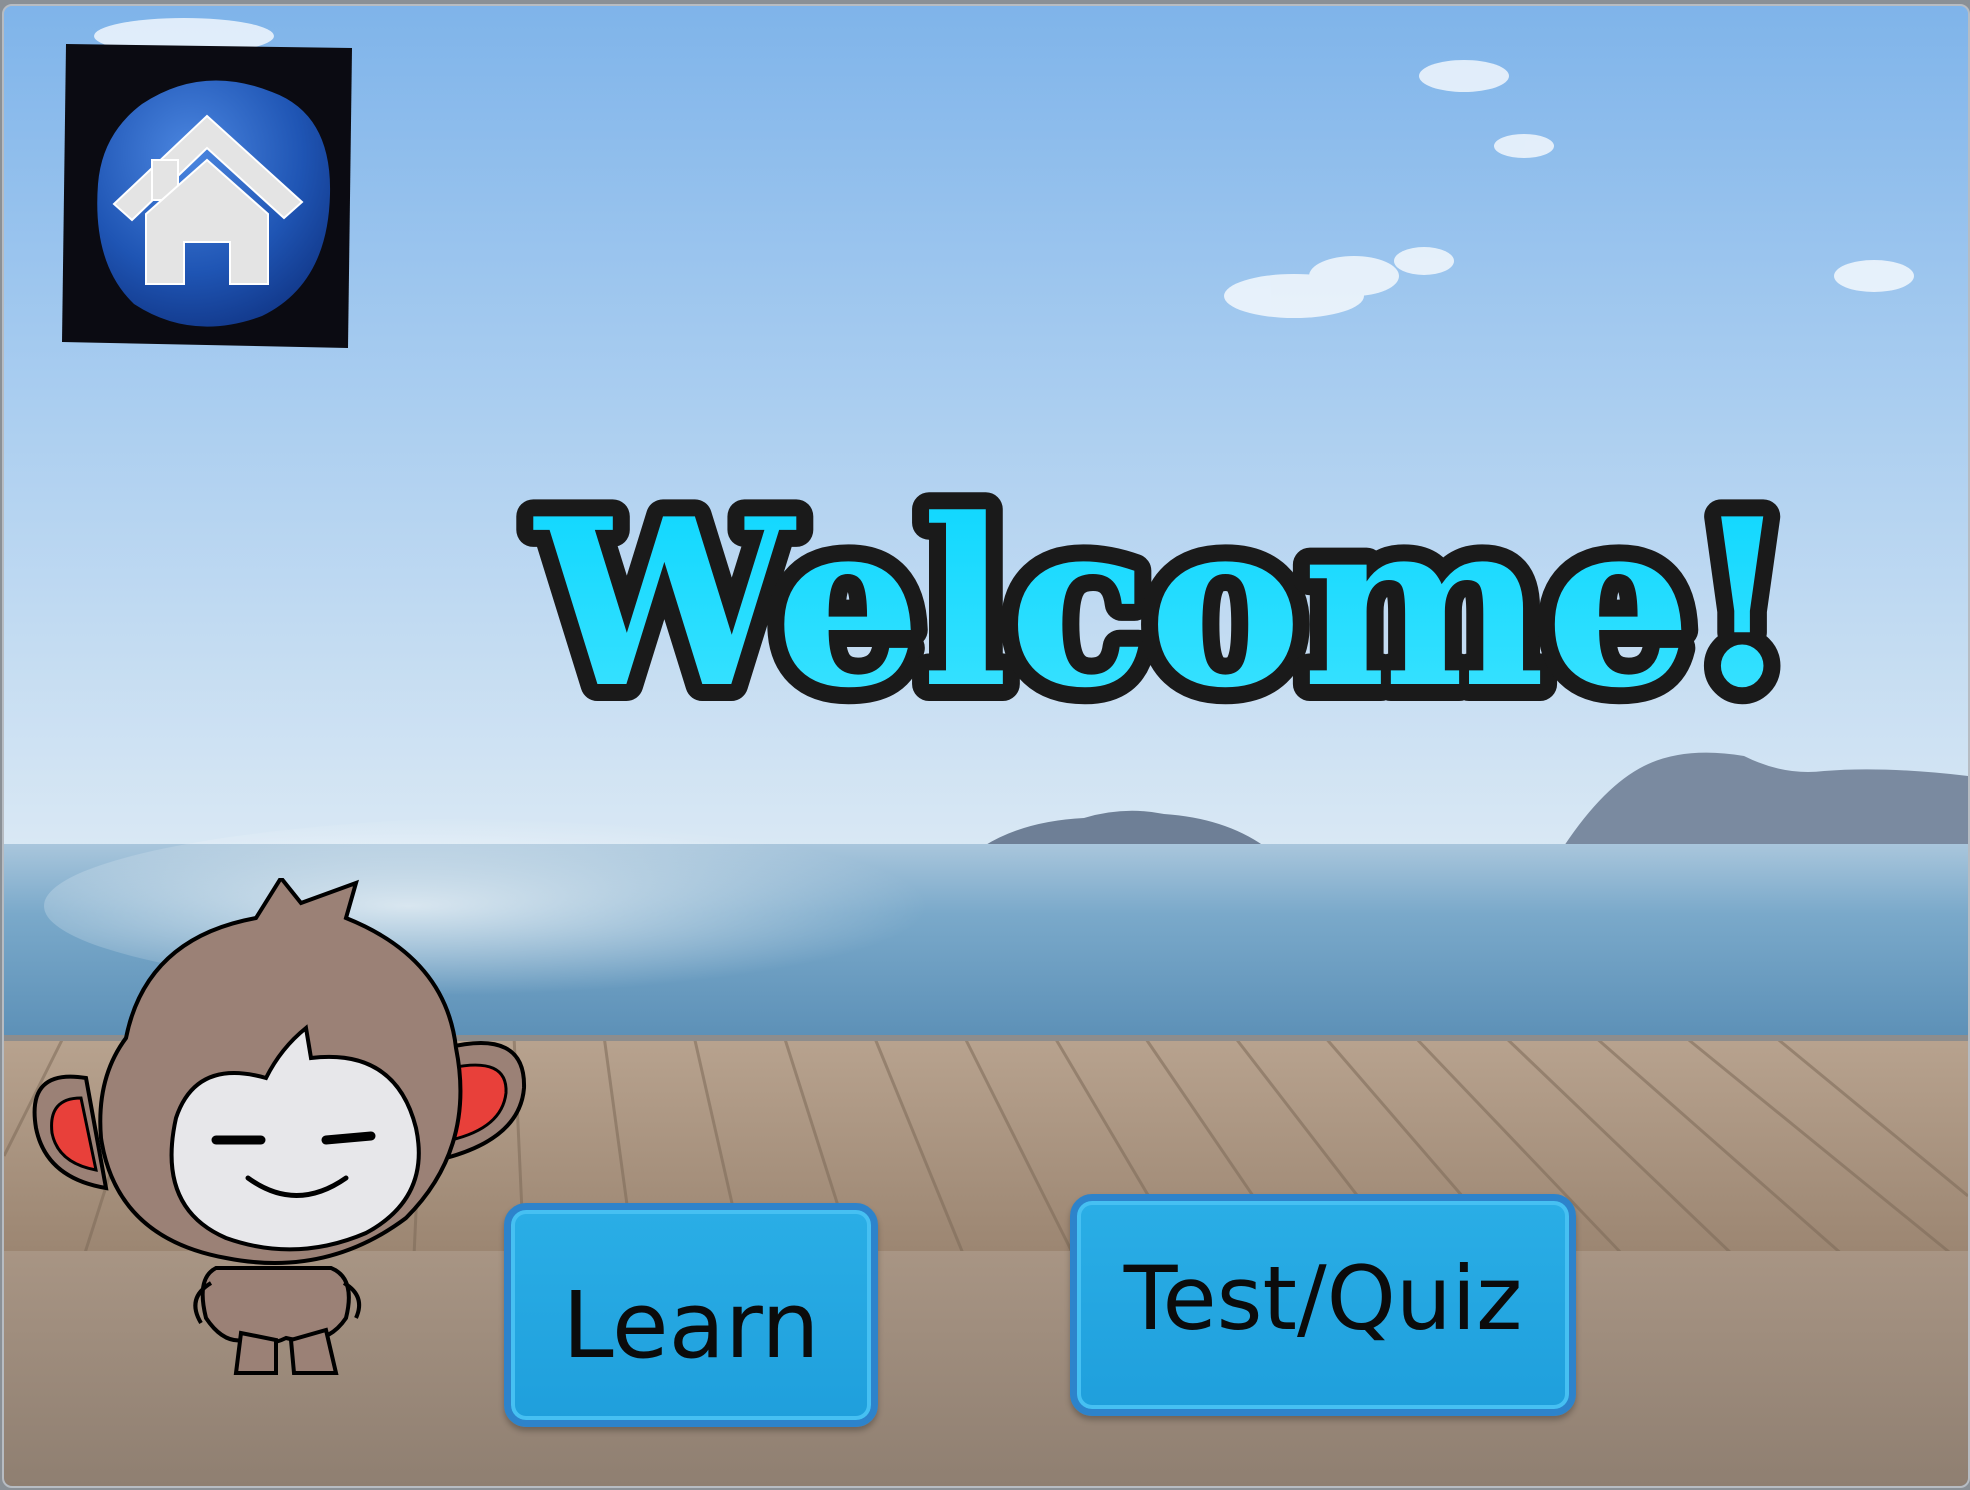  I want to click on welcome-title: Welcome! Welcome!, so click(1162, 606).